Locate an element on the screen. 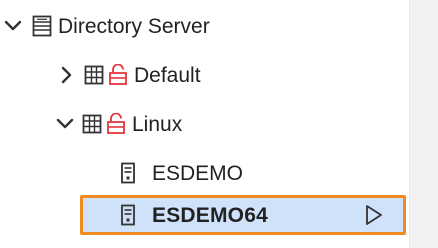 The height and width of the screenshot is (248, 438). tree-label-esdemo: ESDEMO is located at coordinates (198, 173).